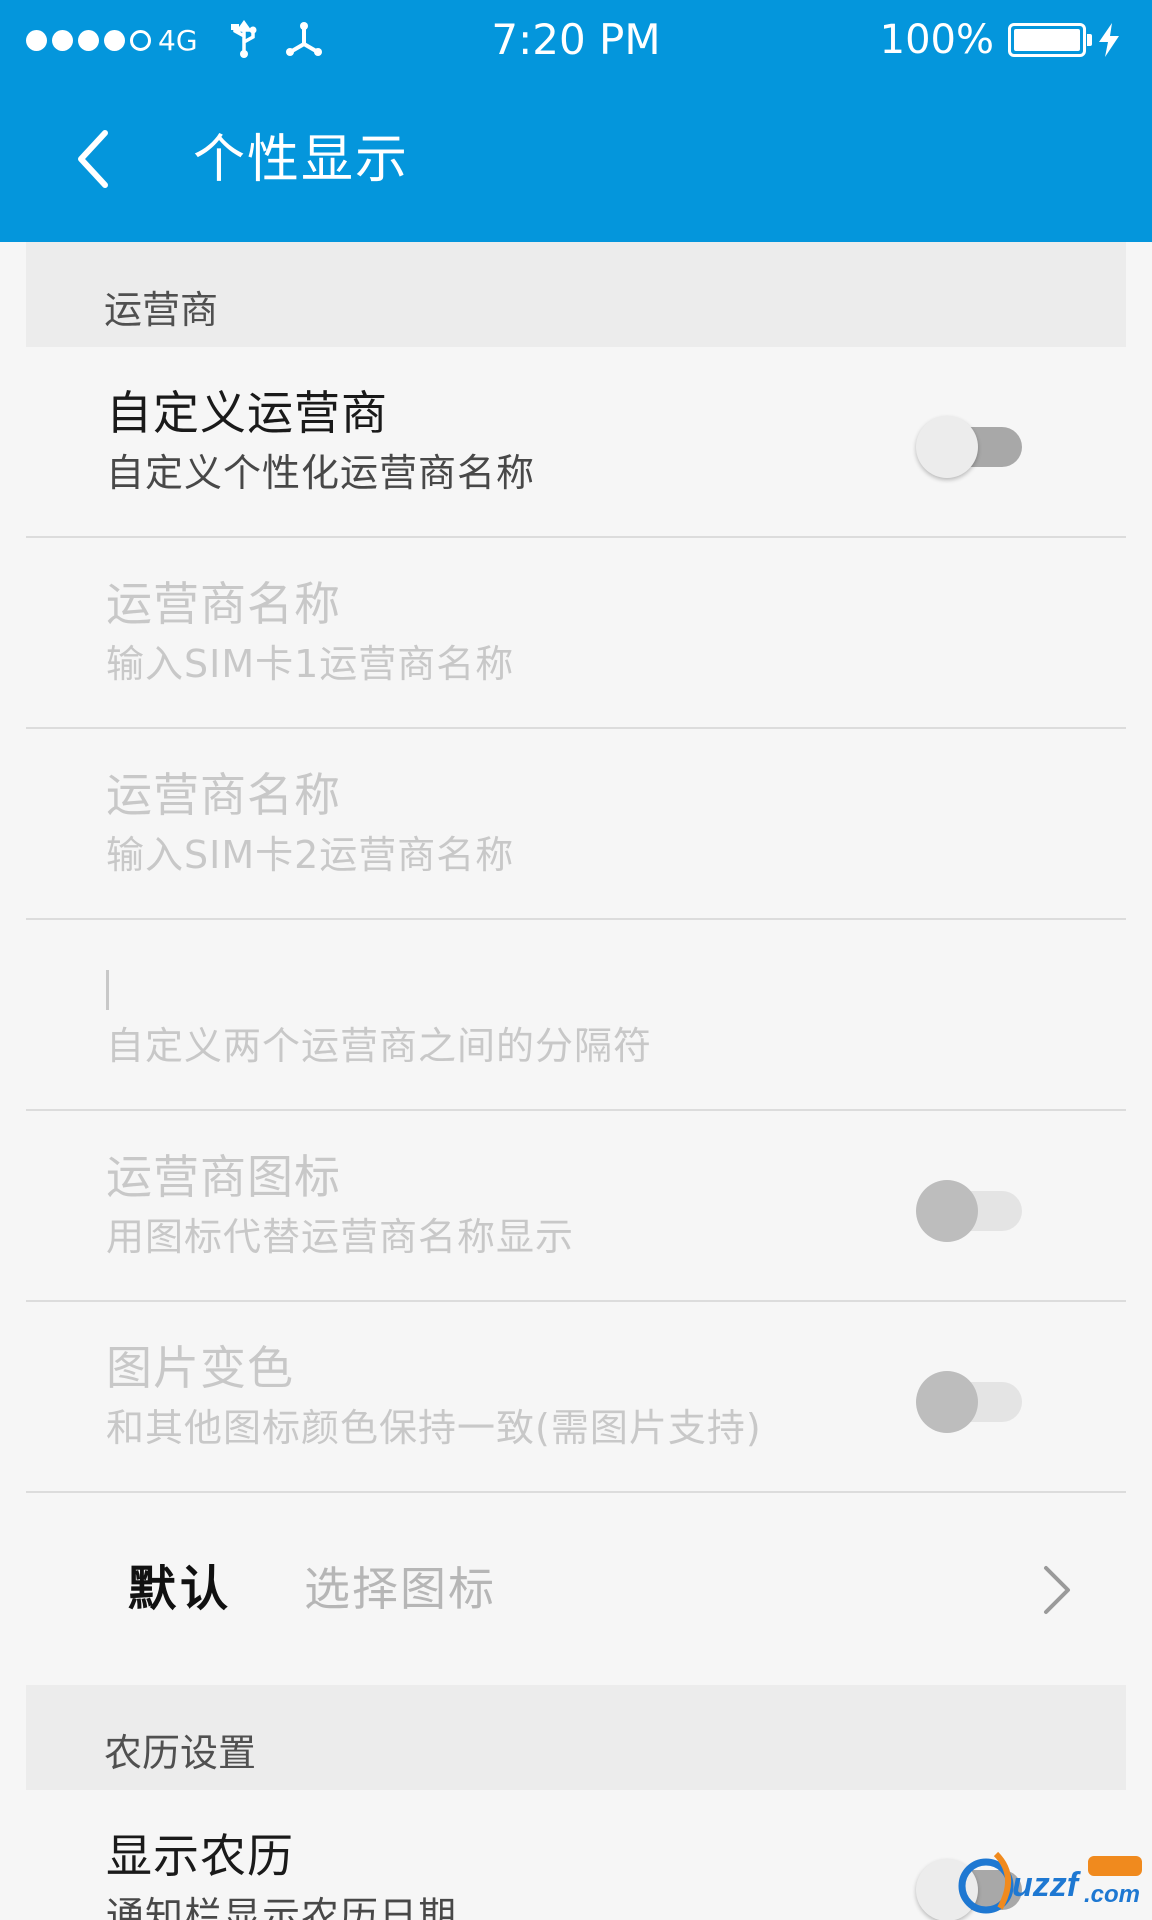 Image resolution: width=1152 pixels, height=1920 pixels. What do you see at coordinates (321, 473) in the screenshot?
I see `row-subtitle: 自定义个性化运营商名称` at bounding box center [321, 473].